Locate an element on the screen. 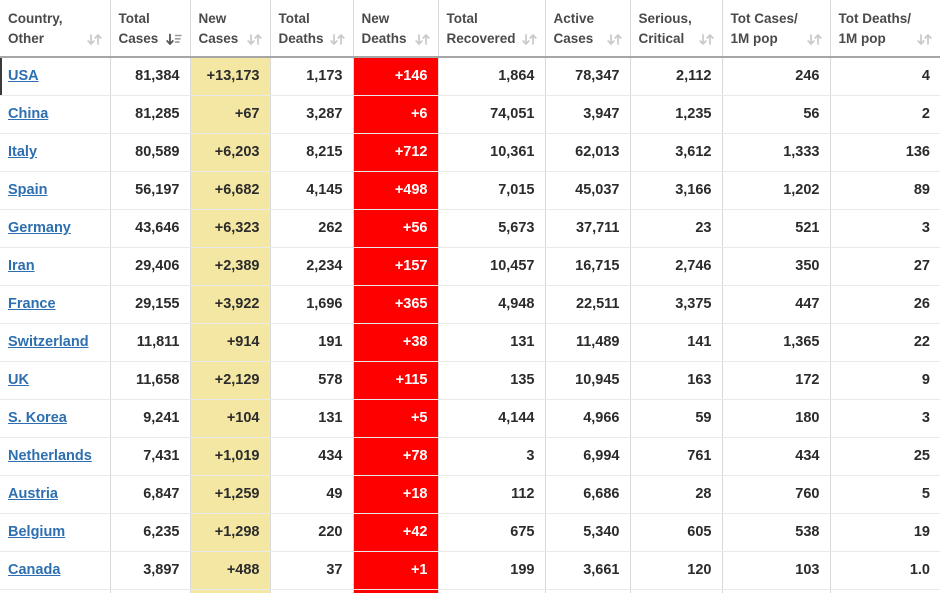 This screenshot has height=593, width=940. country-link: Germany is located at coordinates (39, 228).